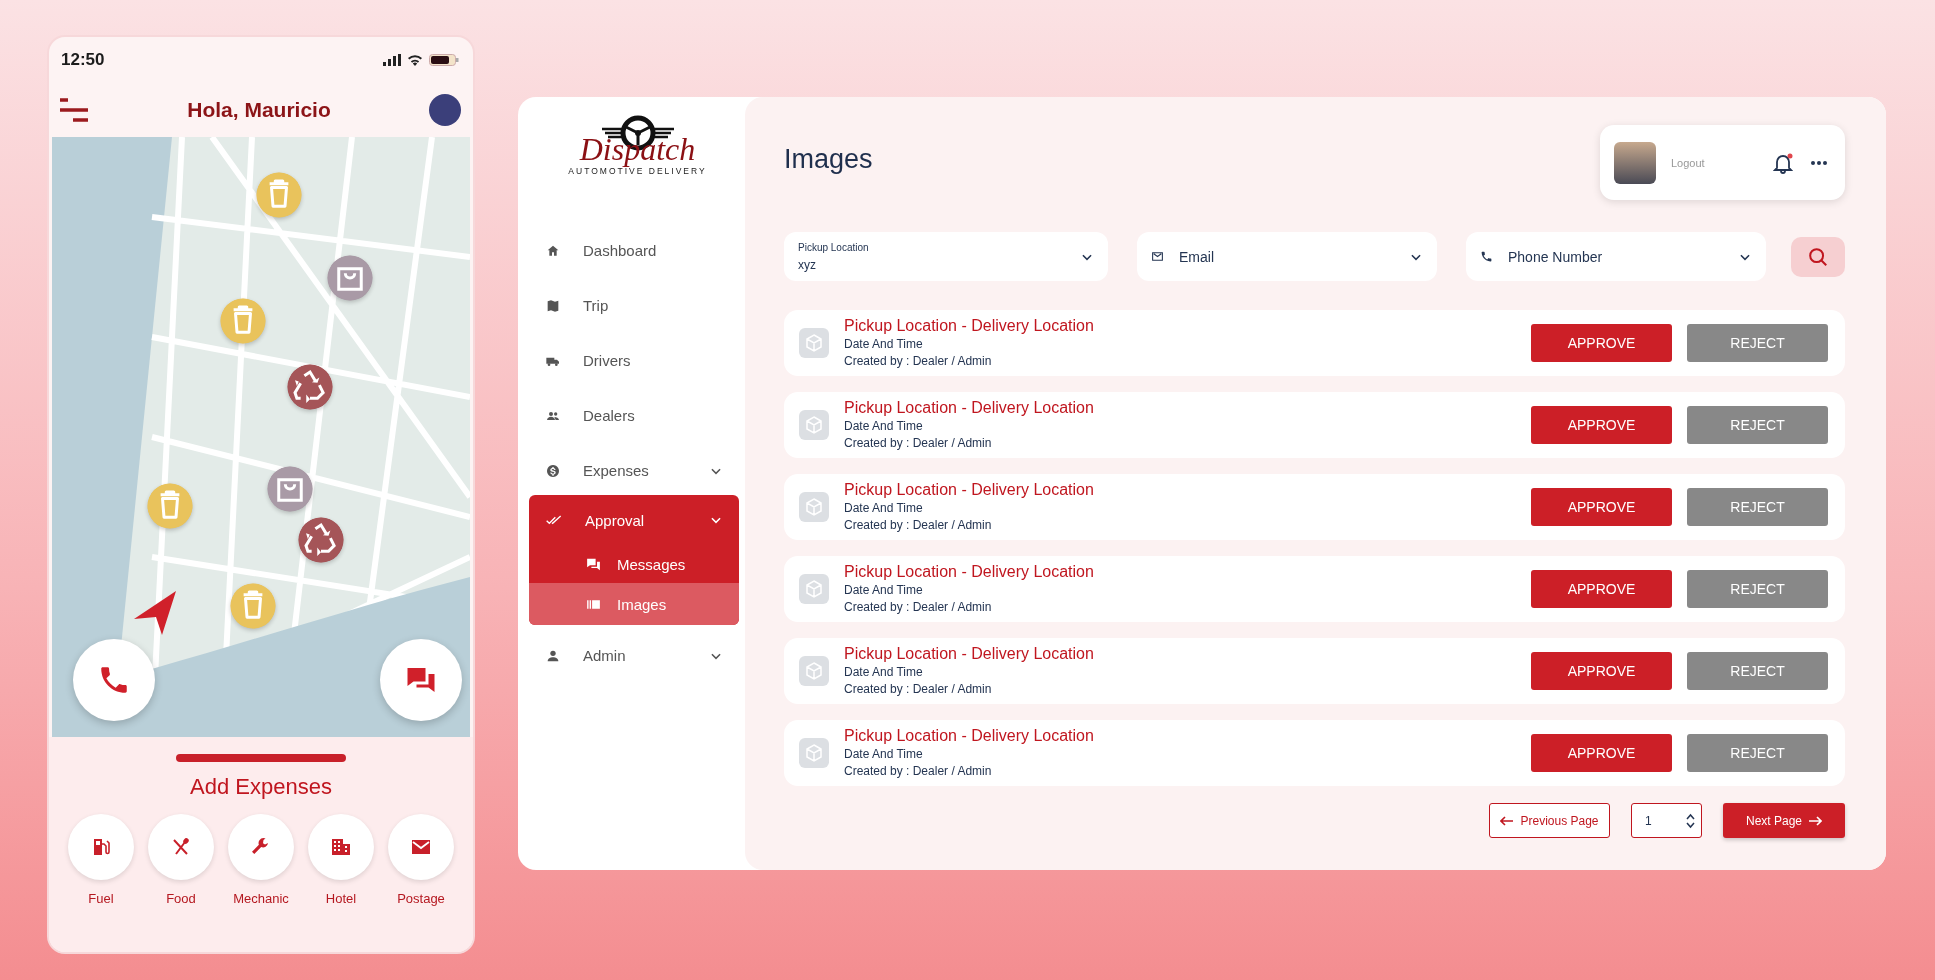  I want to click on nav-item: Admin, so click(634, 655).